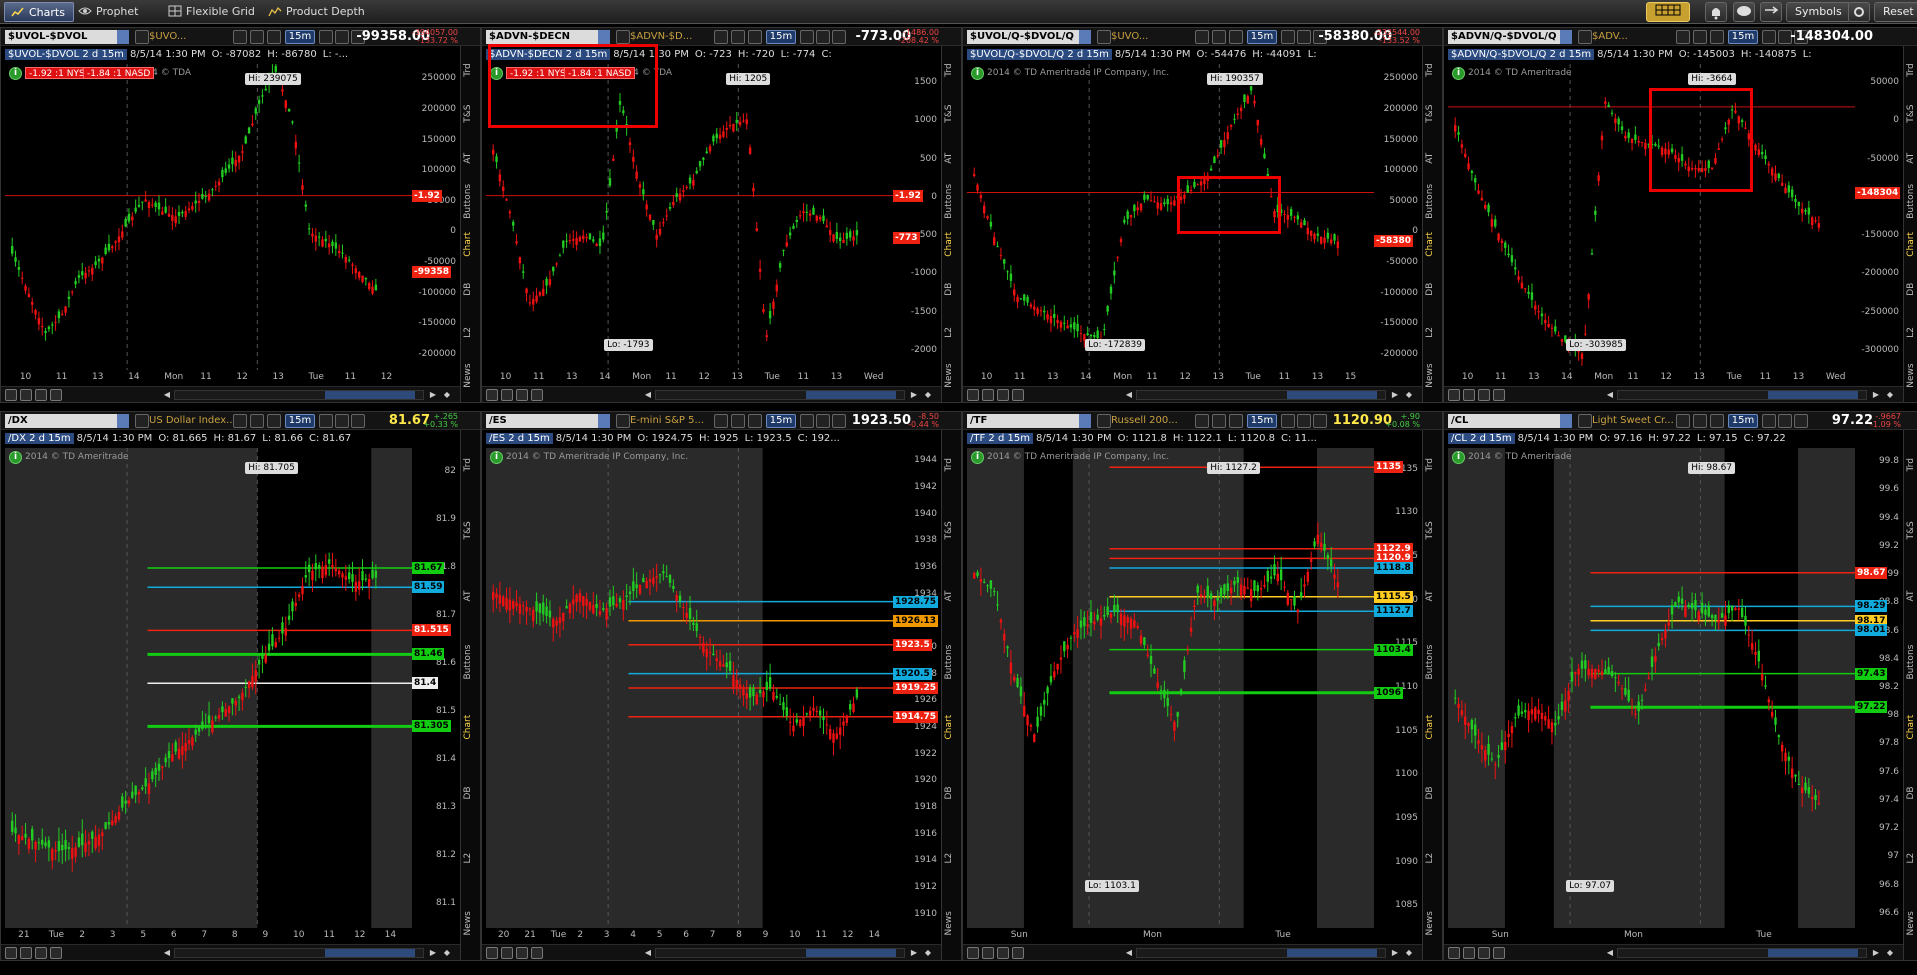 Image resolution: width=1917 pixels, height=975 pixels. What do you see at coordinates (1818, 12) in the screenshot?
I see `symbols-button: Symbols` at bounding box center [1818, 12].